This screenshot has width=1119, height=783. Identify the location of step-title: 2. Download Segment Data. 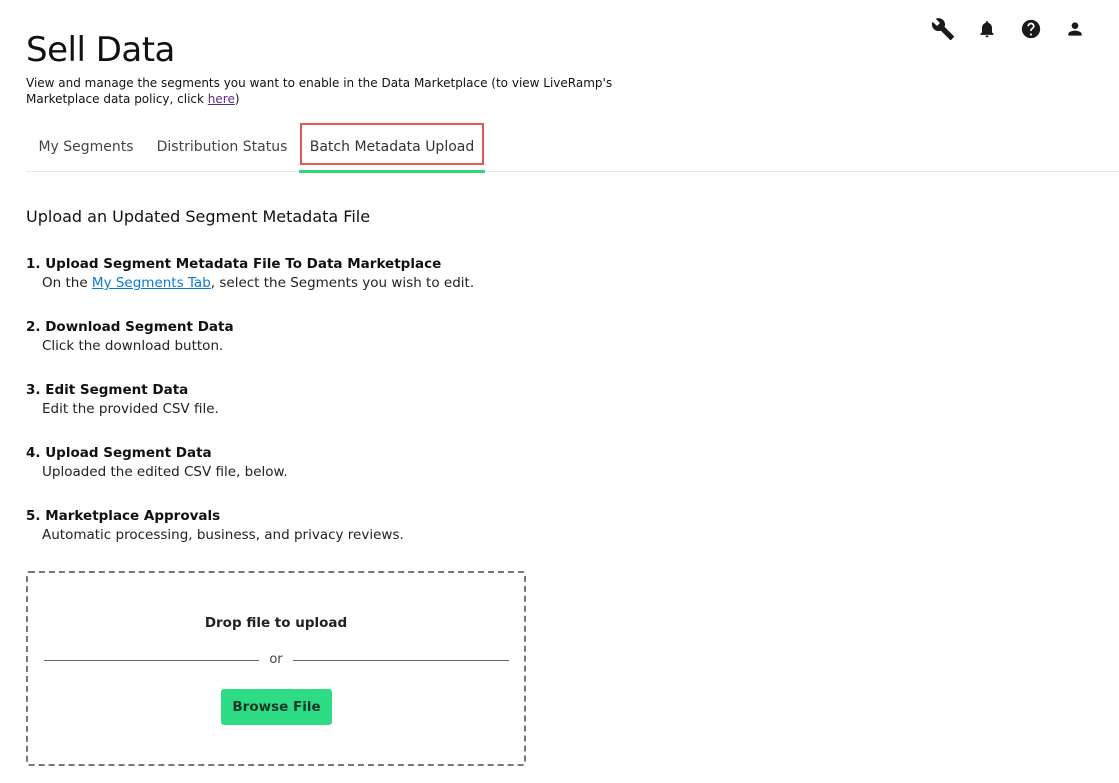
(130, 327).